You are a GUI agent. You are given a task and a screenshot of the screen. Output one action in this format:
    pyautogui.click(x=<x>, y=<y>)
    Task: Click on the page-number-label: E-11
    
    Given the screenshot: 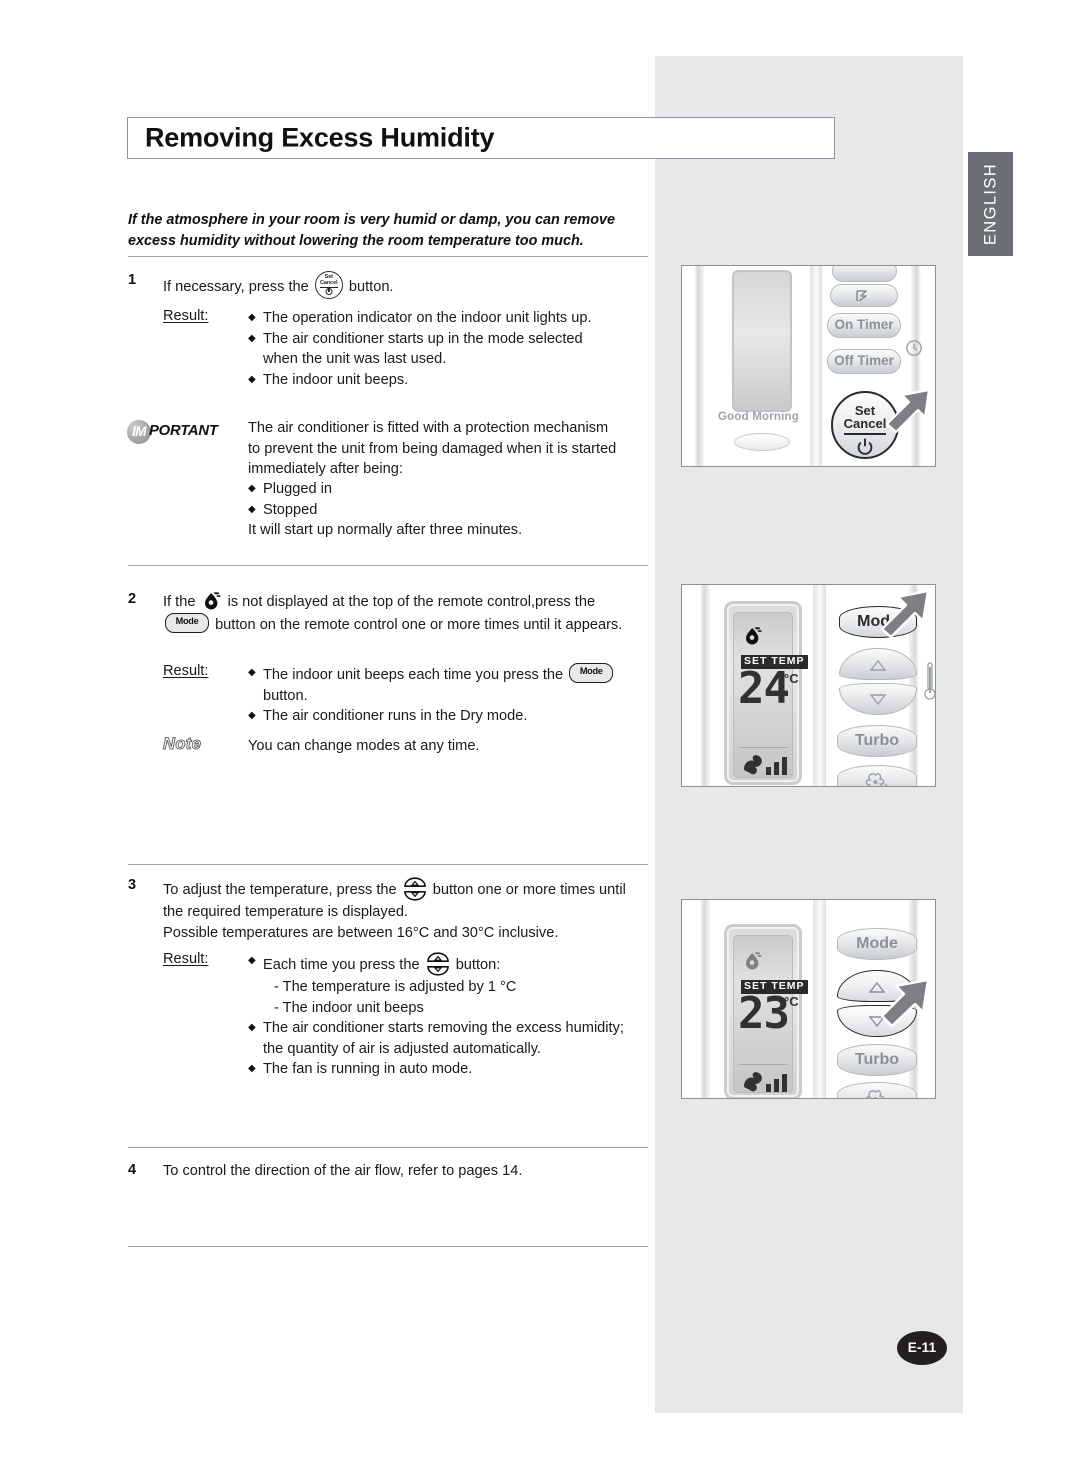 What is the action you would take?
    pyautogui.click(x=922, y=1347)
    